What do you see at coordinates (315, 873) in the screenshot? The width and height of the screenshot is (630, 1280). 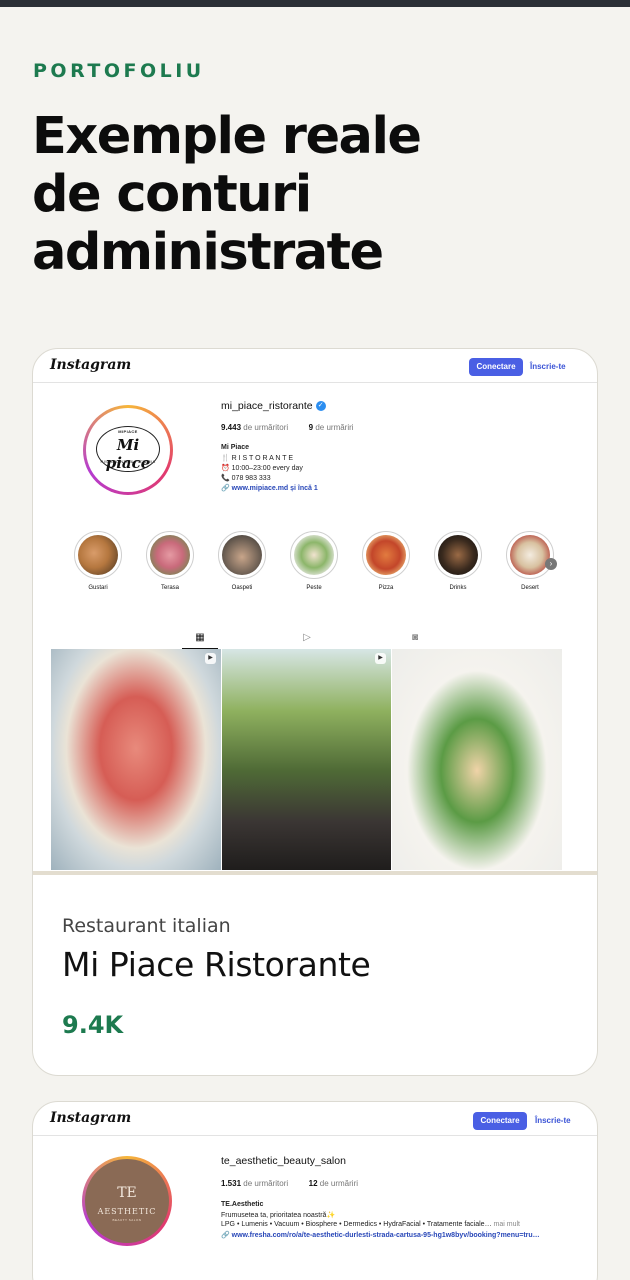 I see `card-divider` at bounding box center [315, 873].